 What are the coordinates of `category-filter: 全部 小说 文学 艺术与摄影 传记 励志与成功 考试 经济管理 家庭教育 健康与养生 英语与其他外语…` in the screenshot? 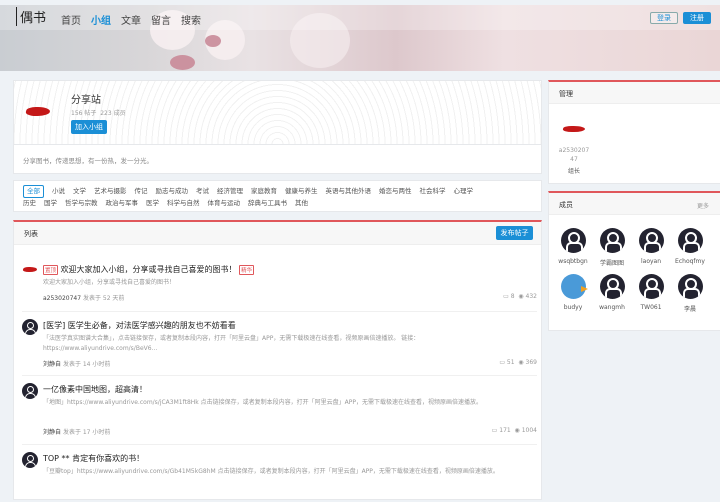 It's located at (277, 196).